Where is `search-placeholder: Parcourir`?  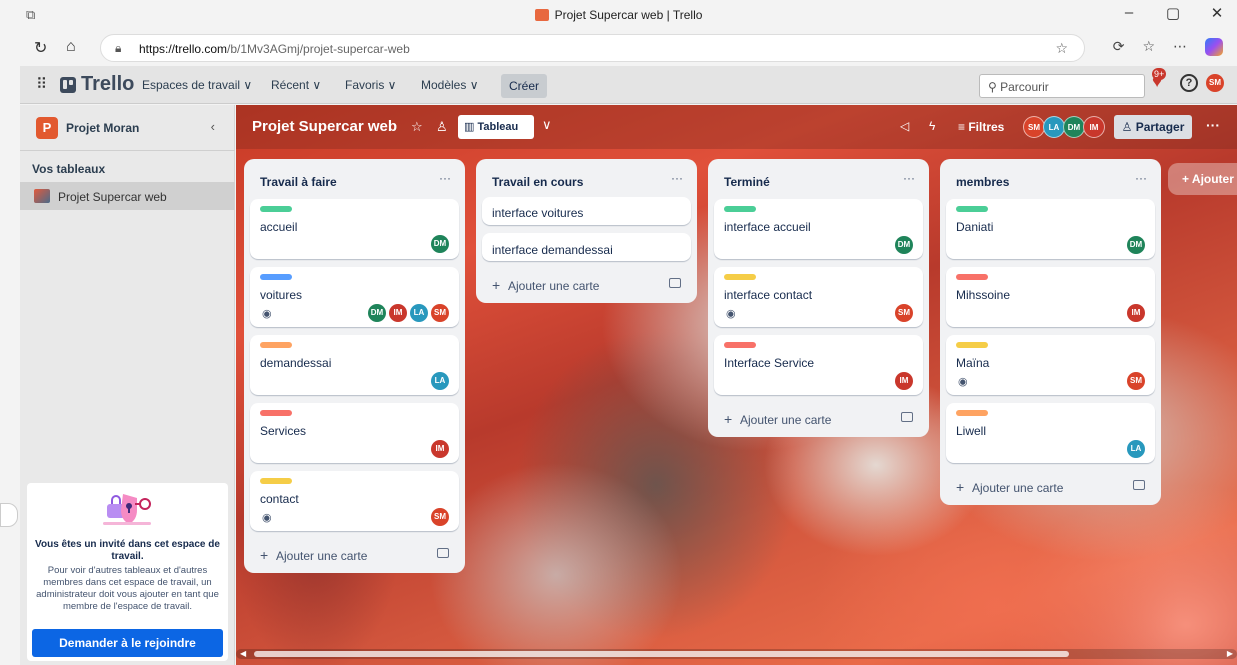 search-placeholder: Parcourir is located at coordinates (1024, 87).